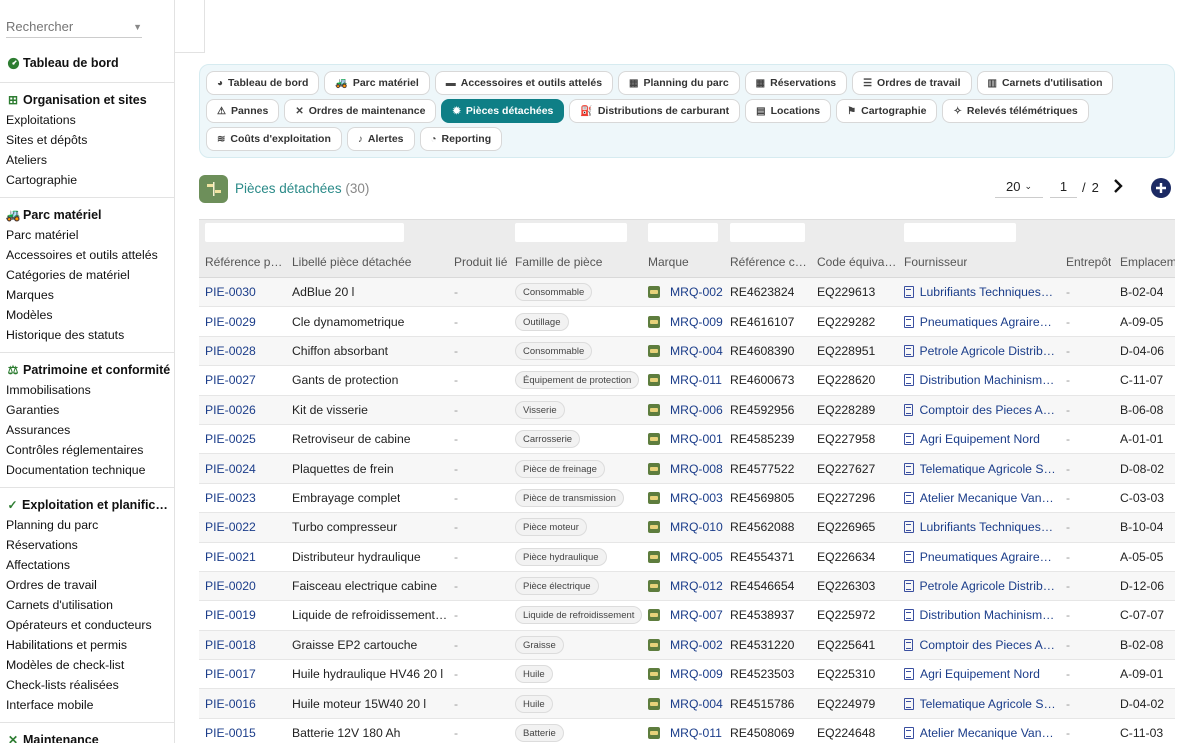  Describe the element at coordinates (988, 292) in the screenshot. I see `supplier-link: Lubrifiants Techniques SA` at that location.